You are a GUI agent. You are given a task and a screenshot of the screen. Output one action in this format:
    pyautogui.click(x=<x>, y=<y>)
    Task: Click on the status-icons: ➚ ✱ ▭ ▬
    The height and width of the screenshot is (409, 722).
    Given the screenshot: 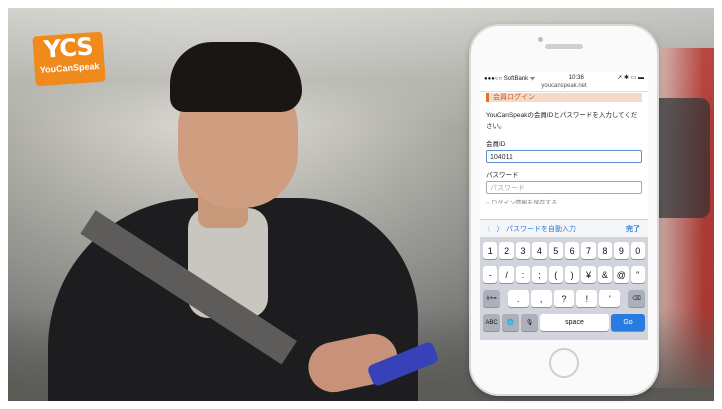 What is the action you would take?
    pyautogui.click(x=630, y=78)
    